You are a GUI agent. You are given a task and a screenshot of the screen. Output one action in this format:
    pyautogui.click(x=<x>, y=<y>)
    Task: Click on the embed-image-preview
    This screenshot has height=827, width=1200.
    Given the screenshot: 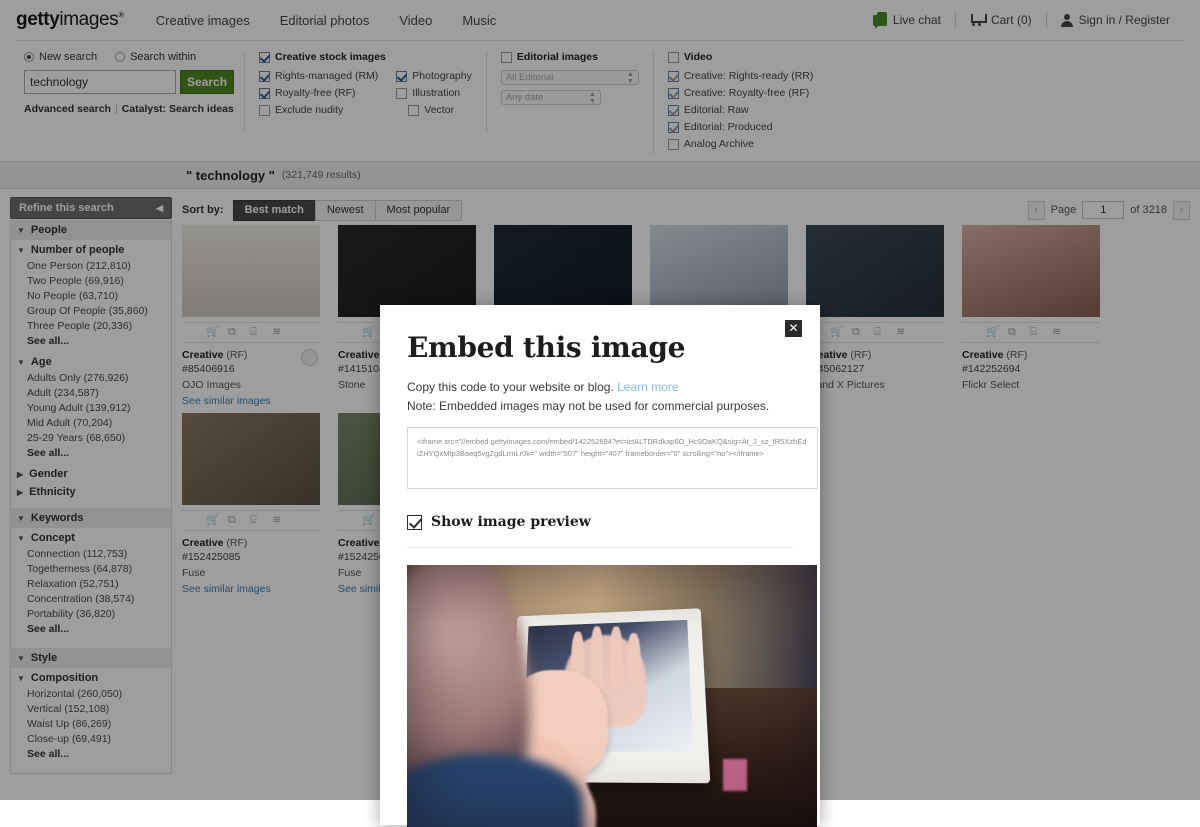 What is the action you would take?
    pyautogui.click(x=612, y=696)
    